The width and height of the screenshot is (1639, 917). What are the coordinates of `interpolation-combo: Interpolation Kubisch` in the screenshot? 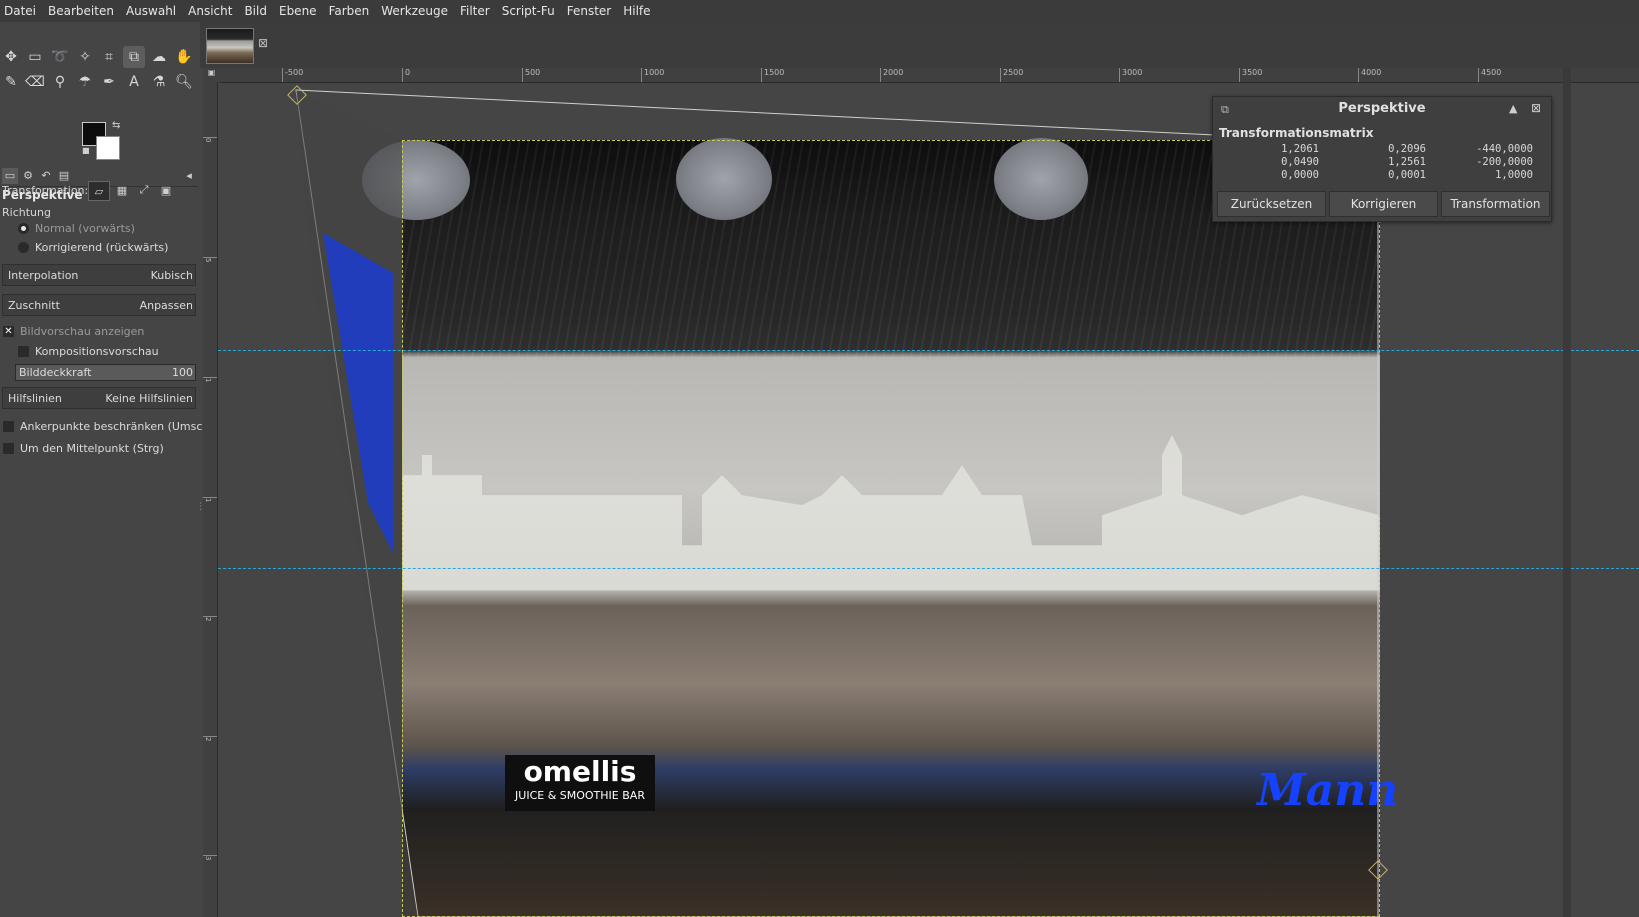 It's located at (99, 275).